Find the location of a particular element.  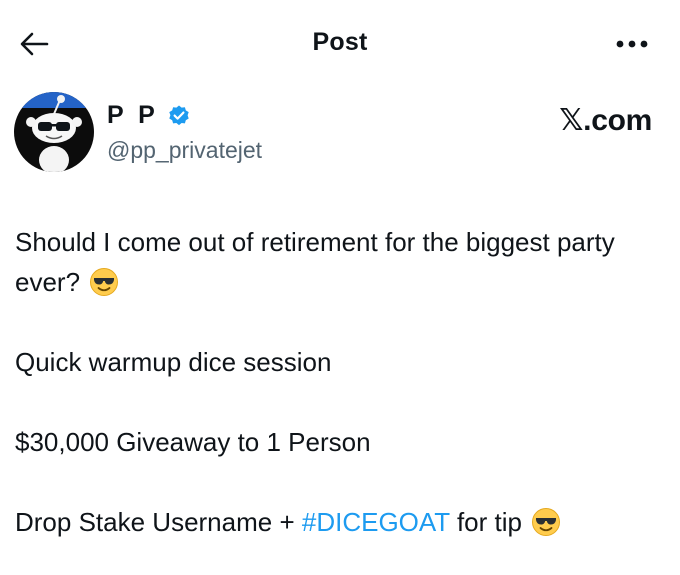

avatar is located at coordinates (54, 132).